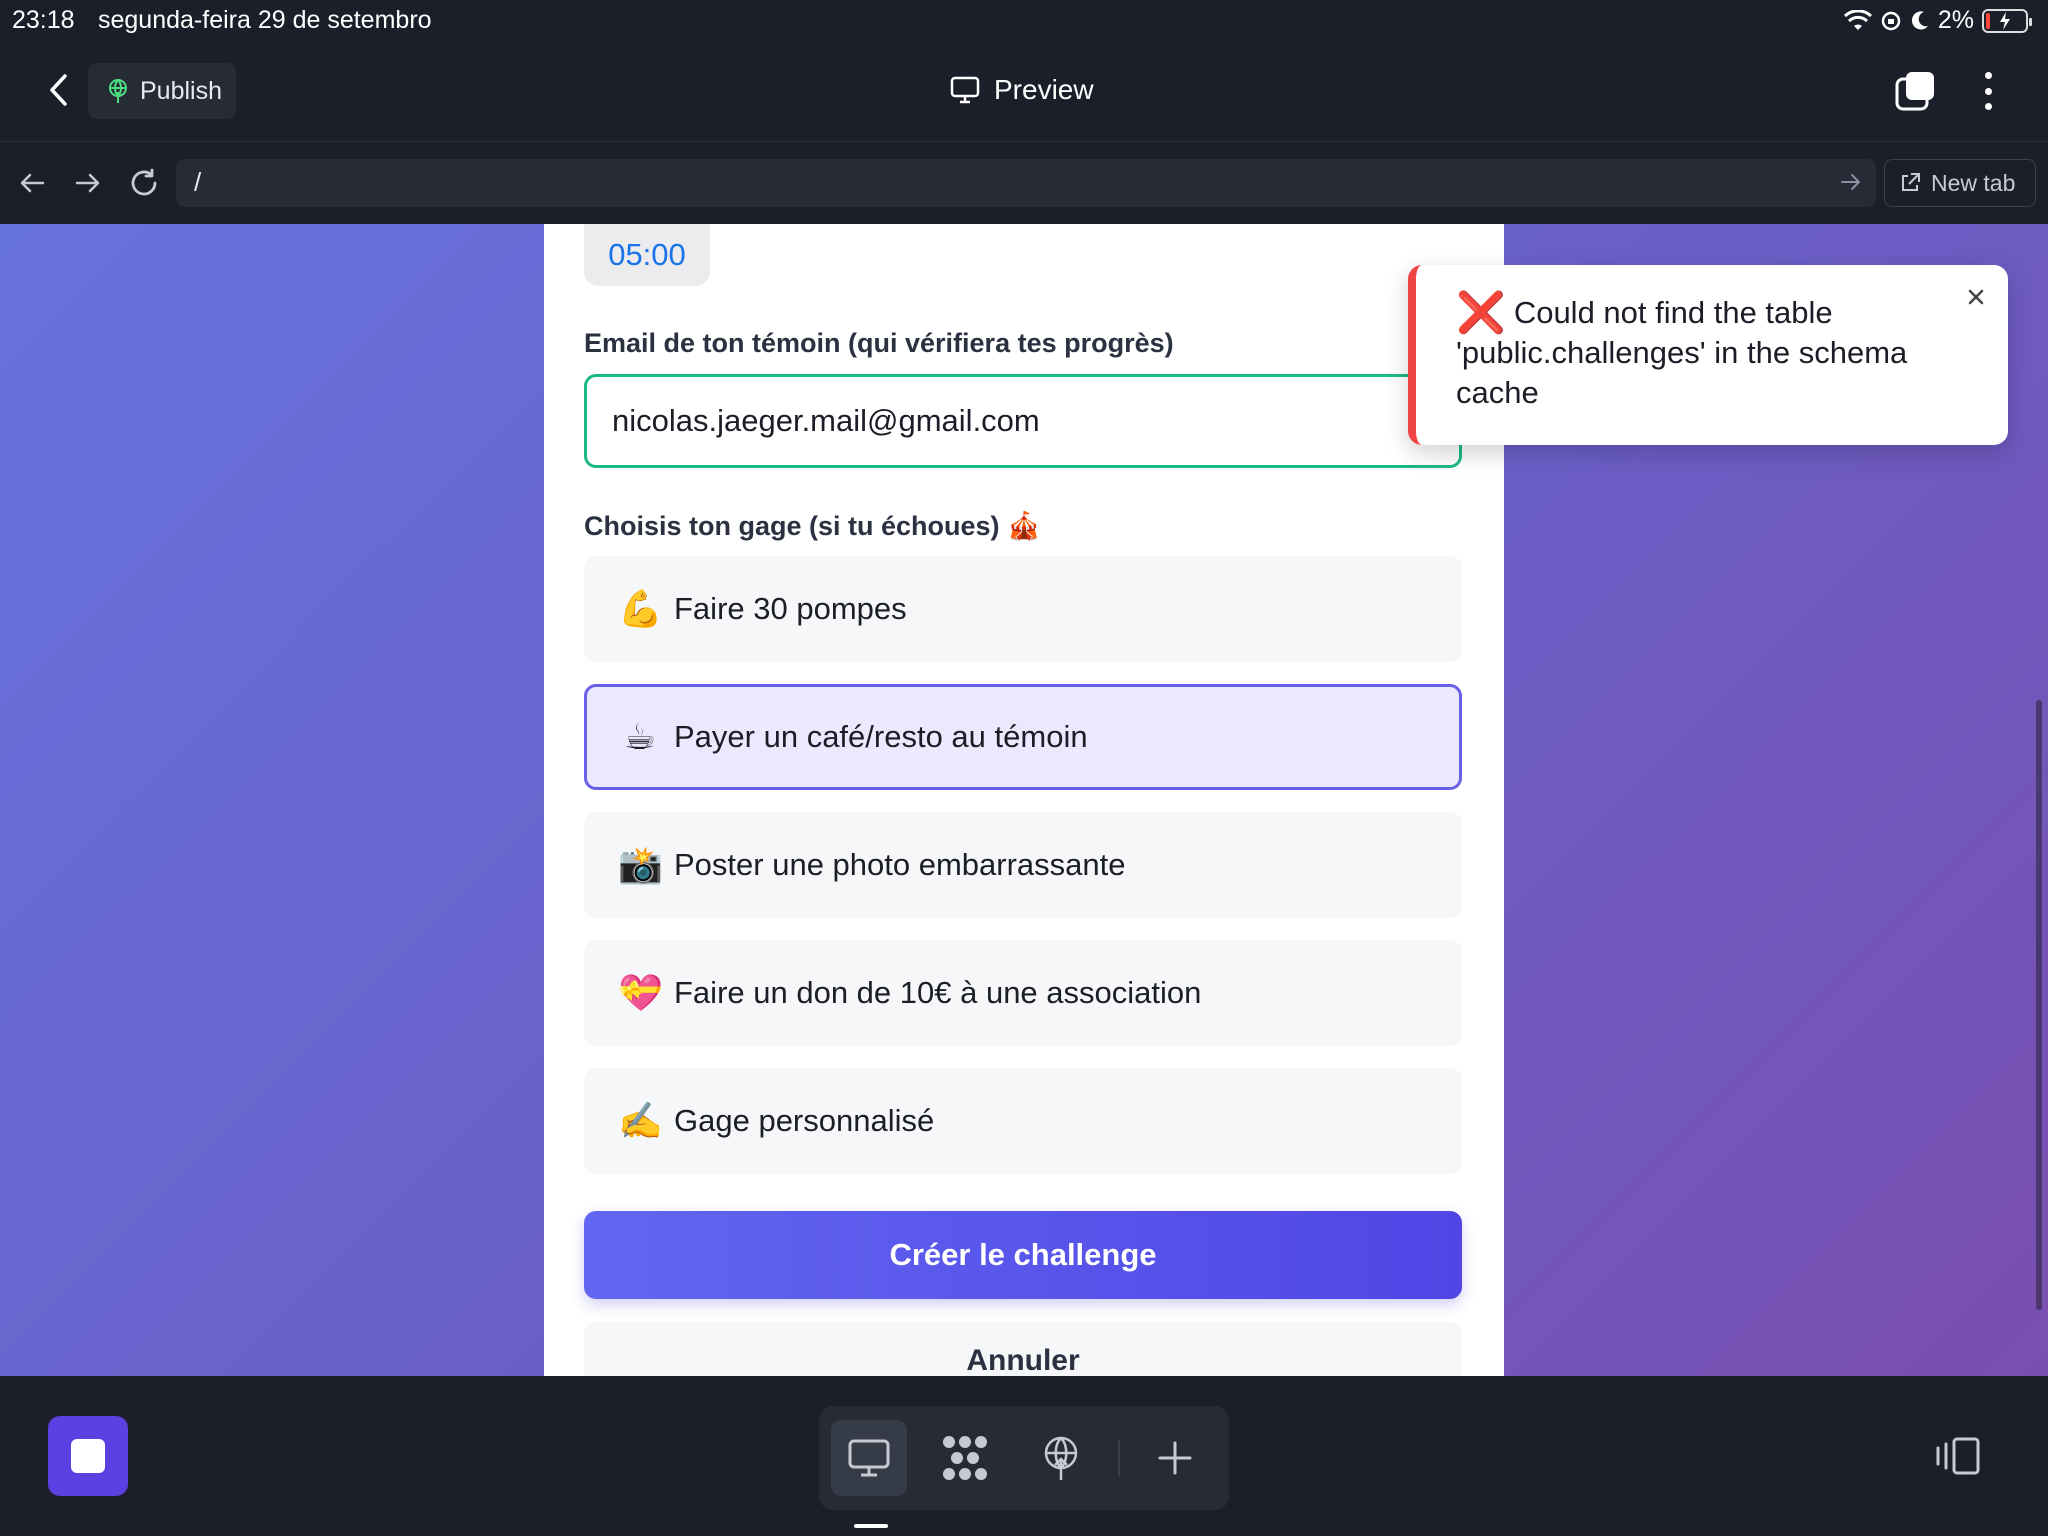 The image size is (2048, 1536). Describe the element at coordinates (1851, 182) in the screenshot. I see `go-arrow-icon` at that location.